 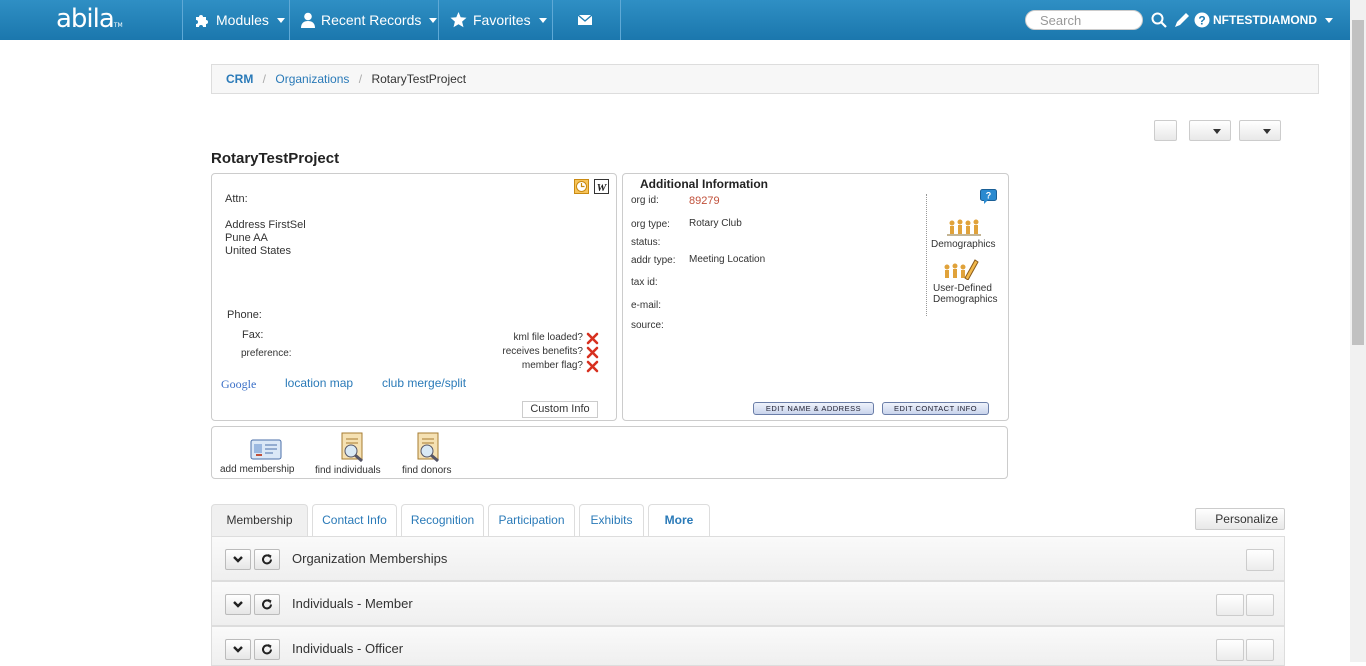 What do you see at coordinates (644, 282) in the screenshot?
I see `tax-id-label: tax id:` at bounding box center [644, 282].